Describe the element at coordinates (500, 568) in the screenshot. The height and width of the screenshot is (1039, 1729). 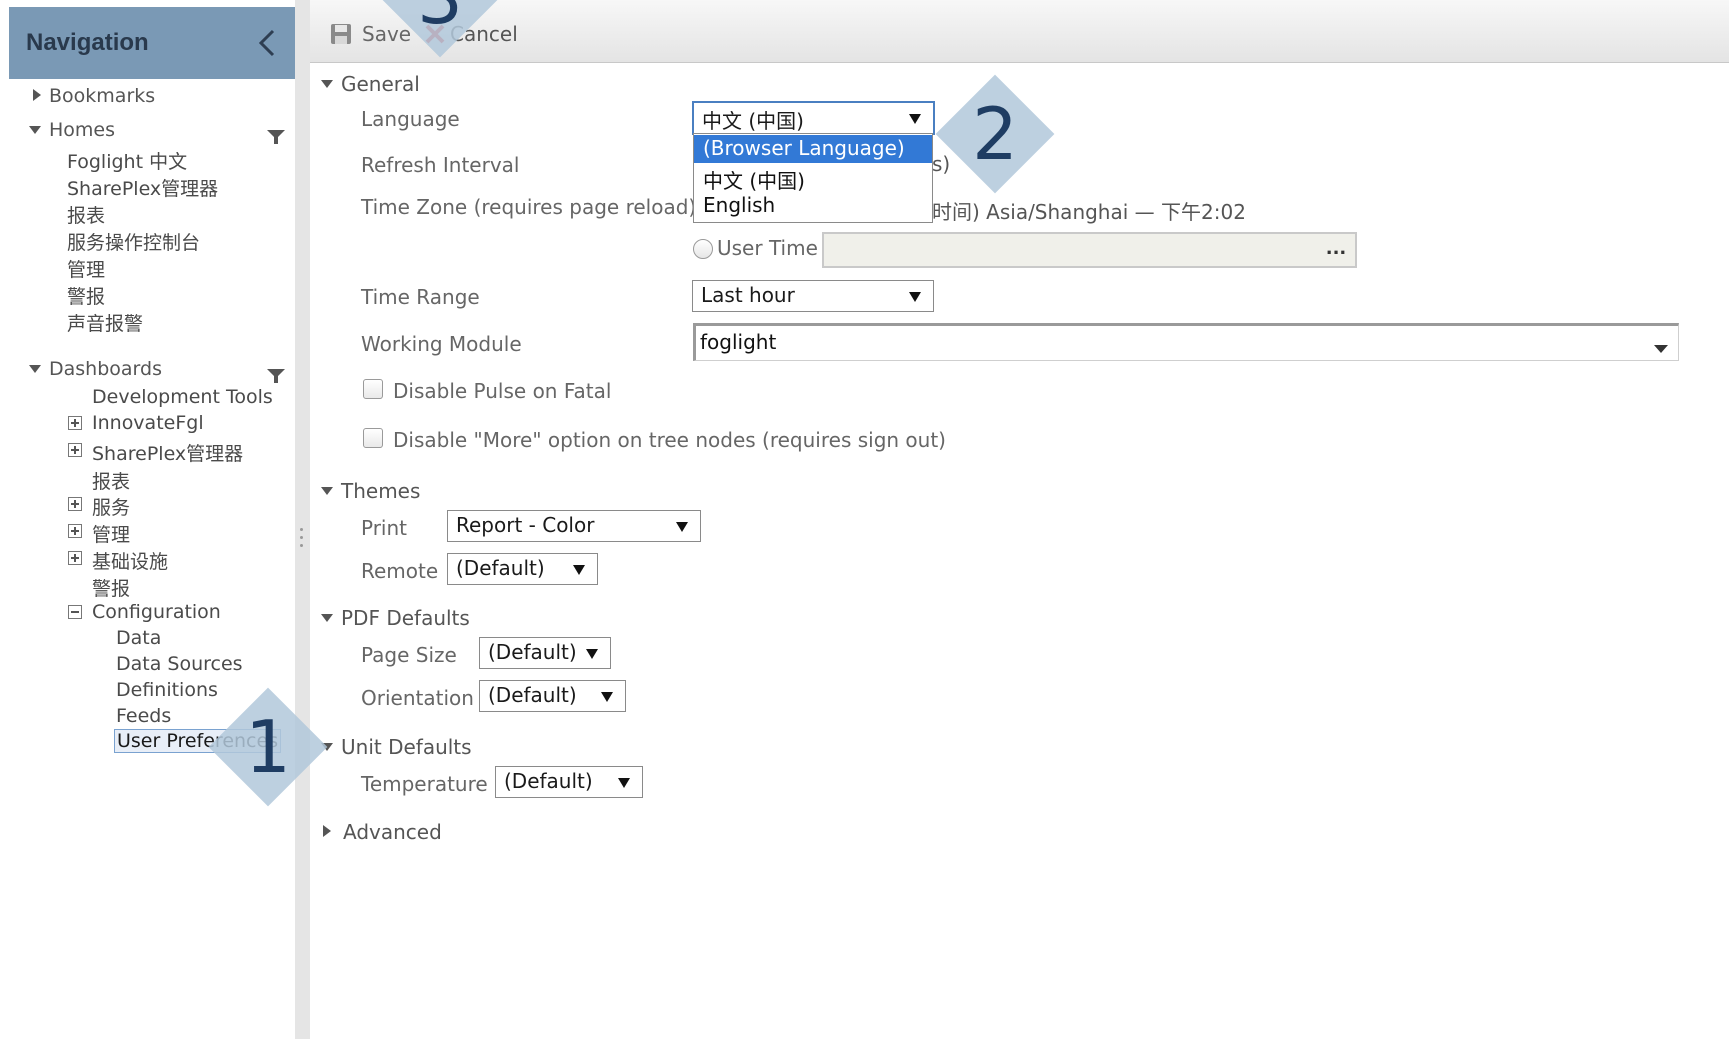
I see `remote-theme-value: (Default)` at that location.